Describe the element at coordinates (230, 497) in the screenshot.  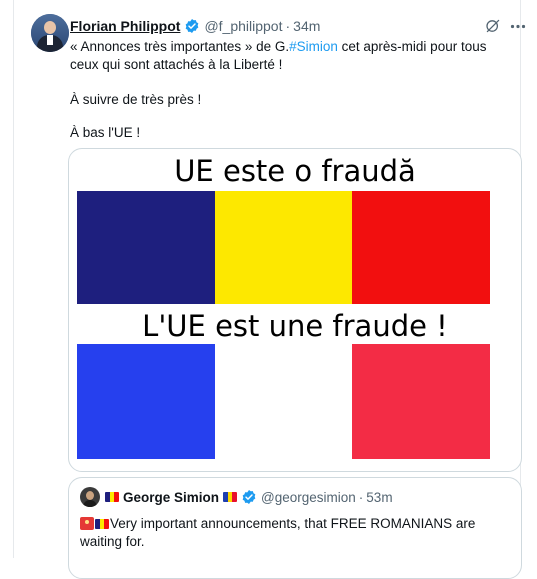
I see `moldova-flag-emoji-icon` at that location.